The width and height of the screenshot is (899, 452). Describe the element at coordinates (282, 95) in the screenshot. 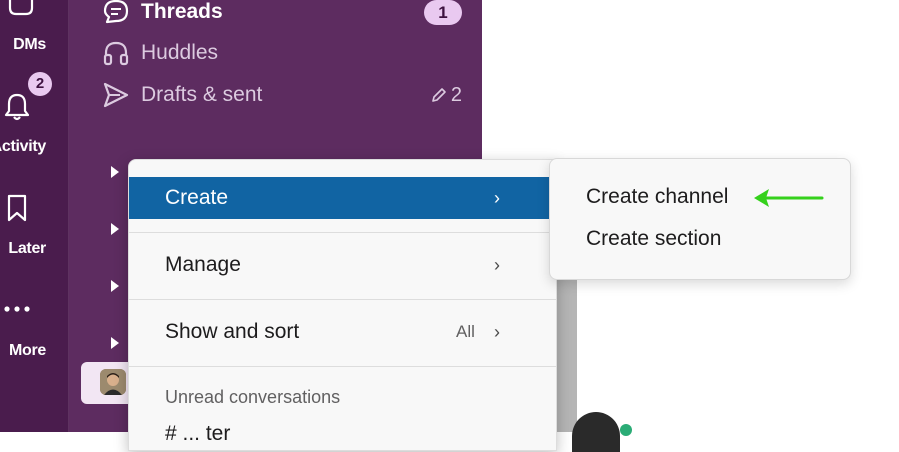

I see `sidebar-item-drafts: Drafts & sent 2` at that location.